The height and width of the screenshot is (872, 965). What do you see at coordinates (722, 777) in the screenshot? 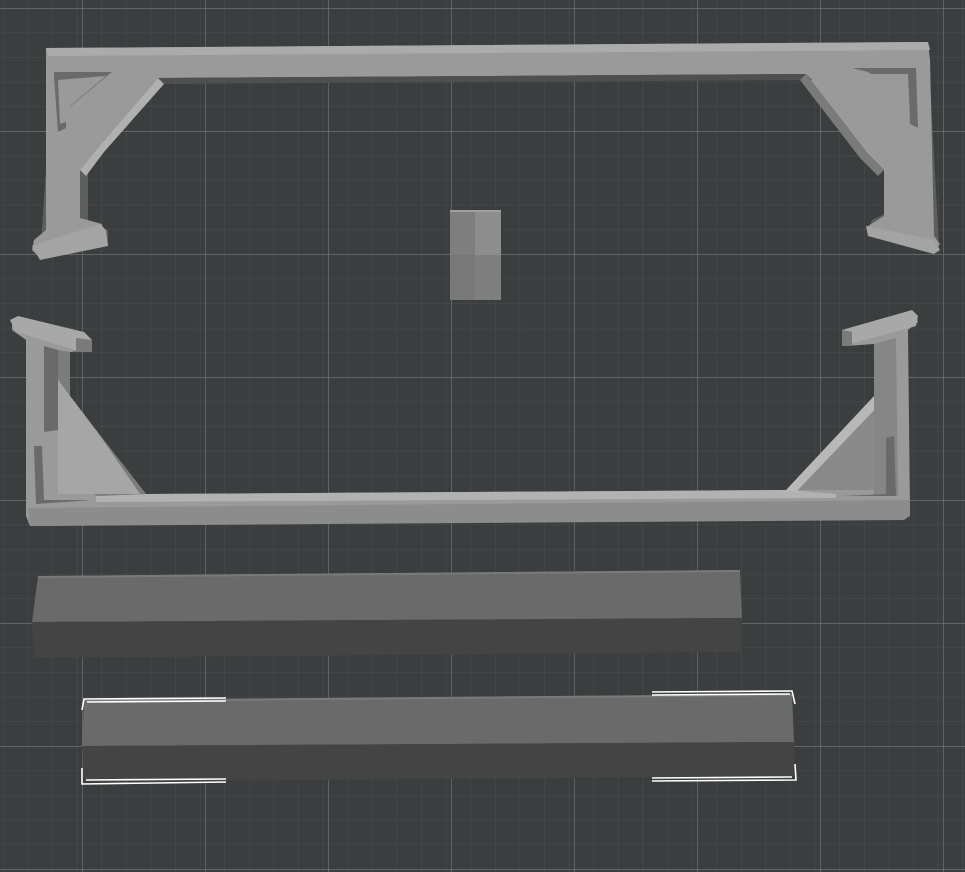
I see `selection-corner-bottom-right-inner` at bounding box center [722, 777].